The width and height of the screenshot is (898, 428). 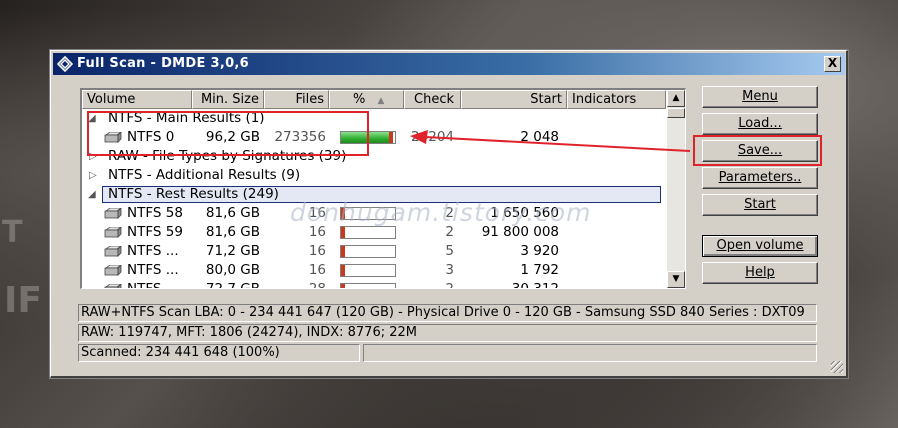 What do you see at coordinates (228, 133) in the screenshot?
I see `annotation-box-main-result` at bounding box center [228, 133].